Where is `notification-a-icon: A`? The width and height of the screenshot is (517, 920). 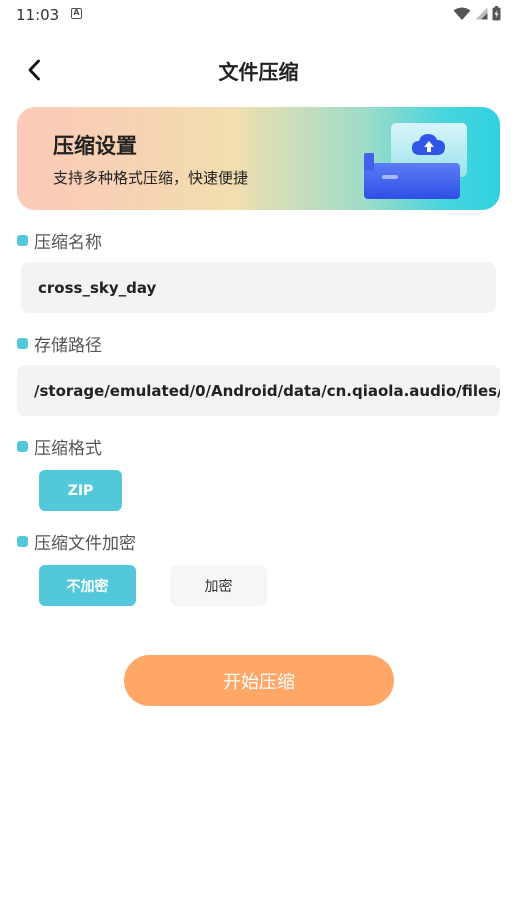
notification-a-icon: A is located at coordinates (76, 13).